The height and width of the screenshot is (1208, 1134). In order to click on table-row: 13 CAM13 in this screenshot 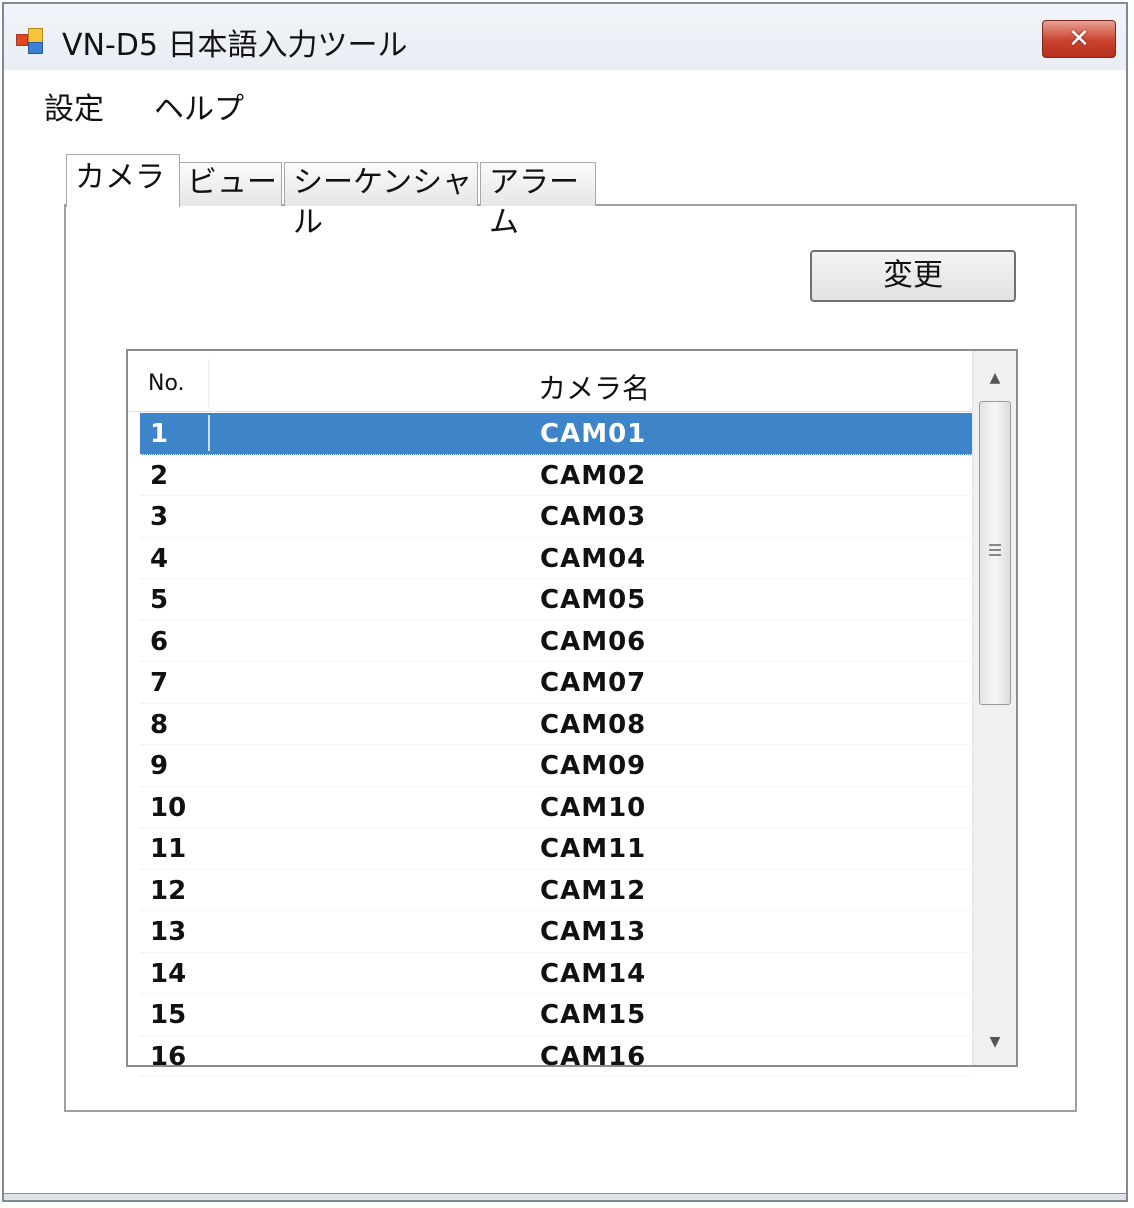, I will do `click(556, 932)`.